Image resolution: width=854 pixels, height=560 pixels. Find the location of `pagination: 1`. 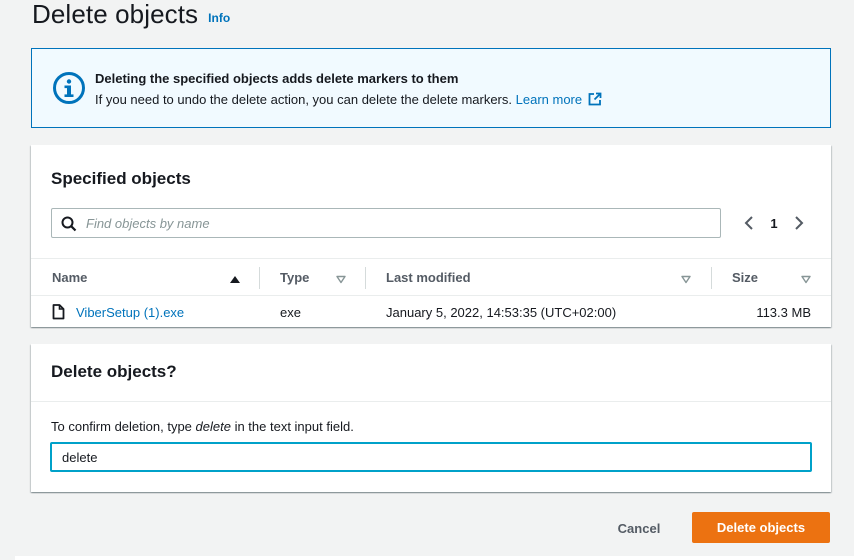

pagination: 1 is located at coordinates (774, 223).